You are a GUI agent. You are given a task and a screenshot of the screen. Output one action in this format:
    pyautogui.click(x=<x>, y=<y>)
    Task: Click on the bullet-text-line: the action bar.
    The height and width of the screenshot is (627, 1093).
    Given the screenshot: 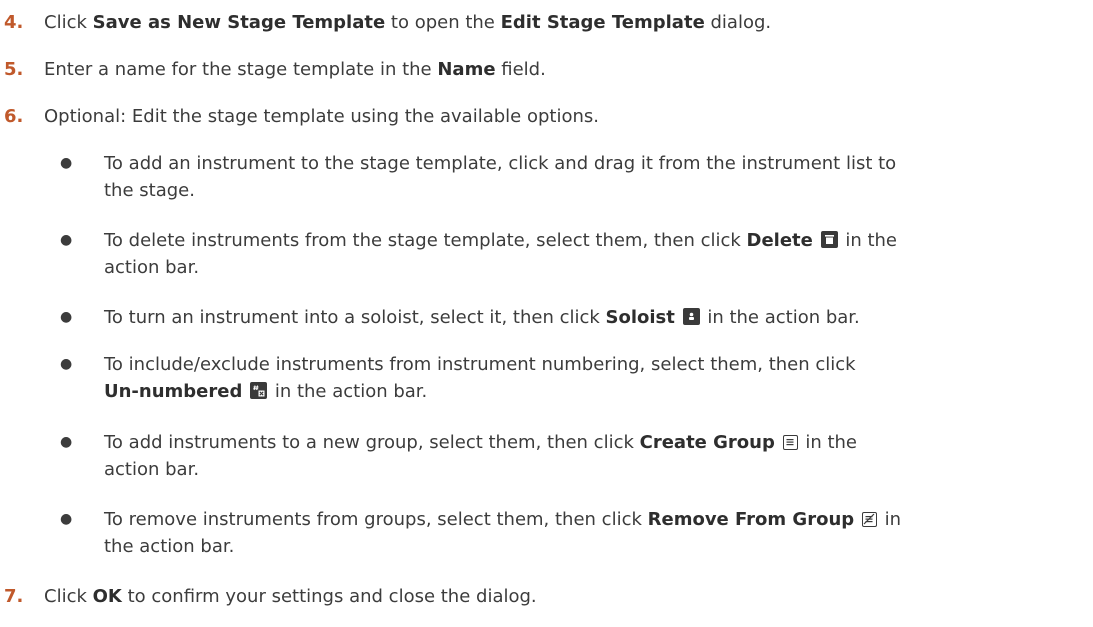 What is the action you would take?
    pyautogui.click(x=169, y=546)
    